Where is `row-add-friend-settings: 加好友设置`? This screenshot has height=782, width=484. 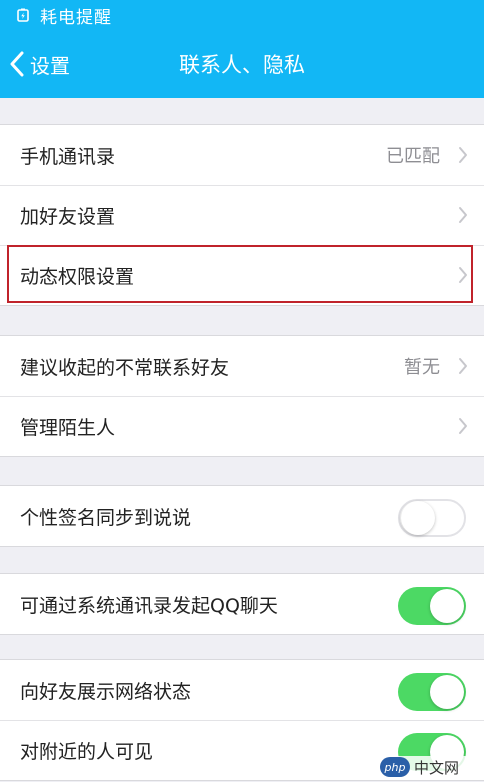
row-add-friend-settings: 加好友设置 is located at coordinates (242, 215).